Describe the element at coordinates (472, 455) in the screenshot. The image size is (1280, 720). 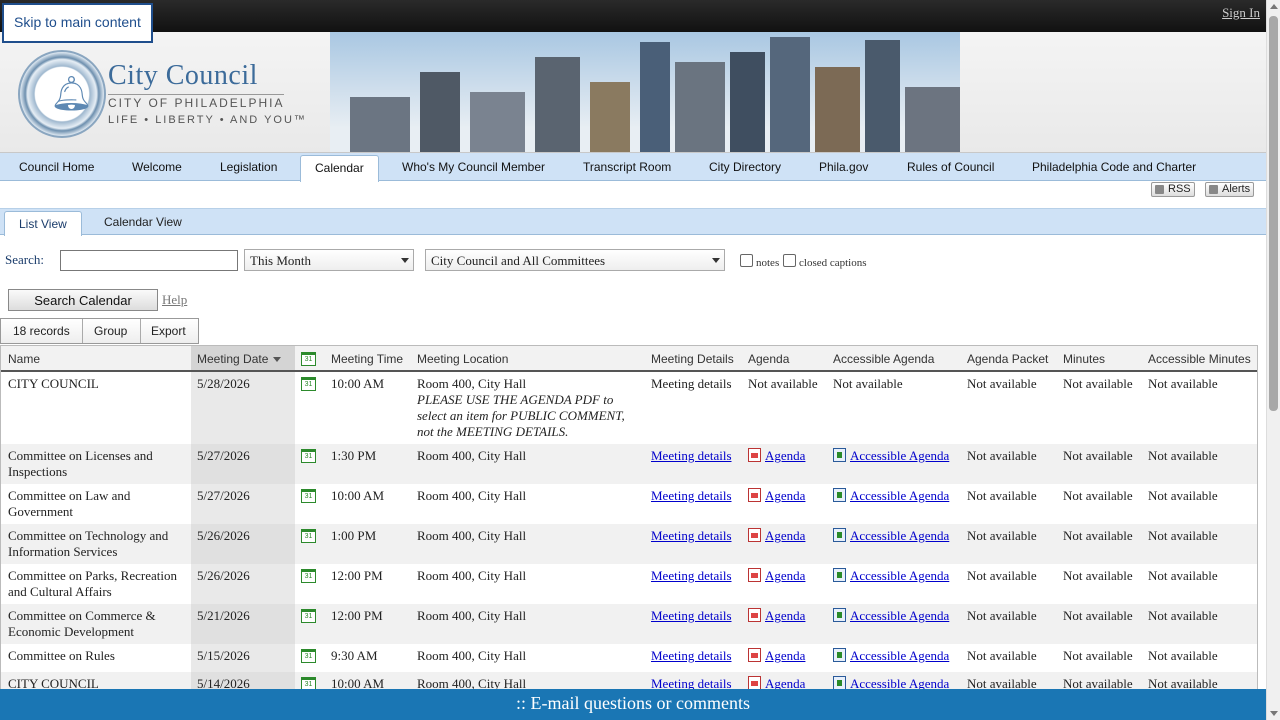
I see `meeting-location: Room 400, City Hall` at that location.